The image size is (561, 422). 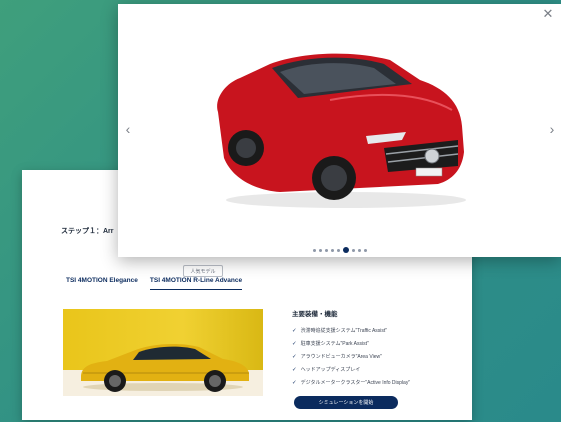 What do you see at coordinates (165, 367) in the screenshot?
I see `yellow-car-image` at bounding box center [165, 367].